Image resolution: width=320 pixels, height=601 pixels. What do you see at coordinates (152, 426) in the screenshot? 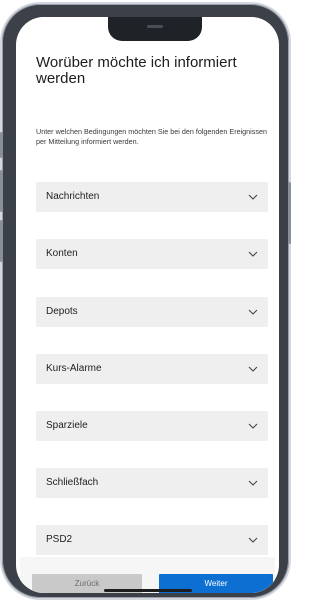
I see `accordion-item-sparziele: Sparziele` at bounding box center [152, 426].